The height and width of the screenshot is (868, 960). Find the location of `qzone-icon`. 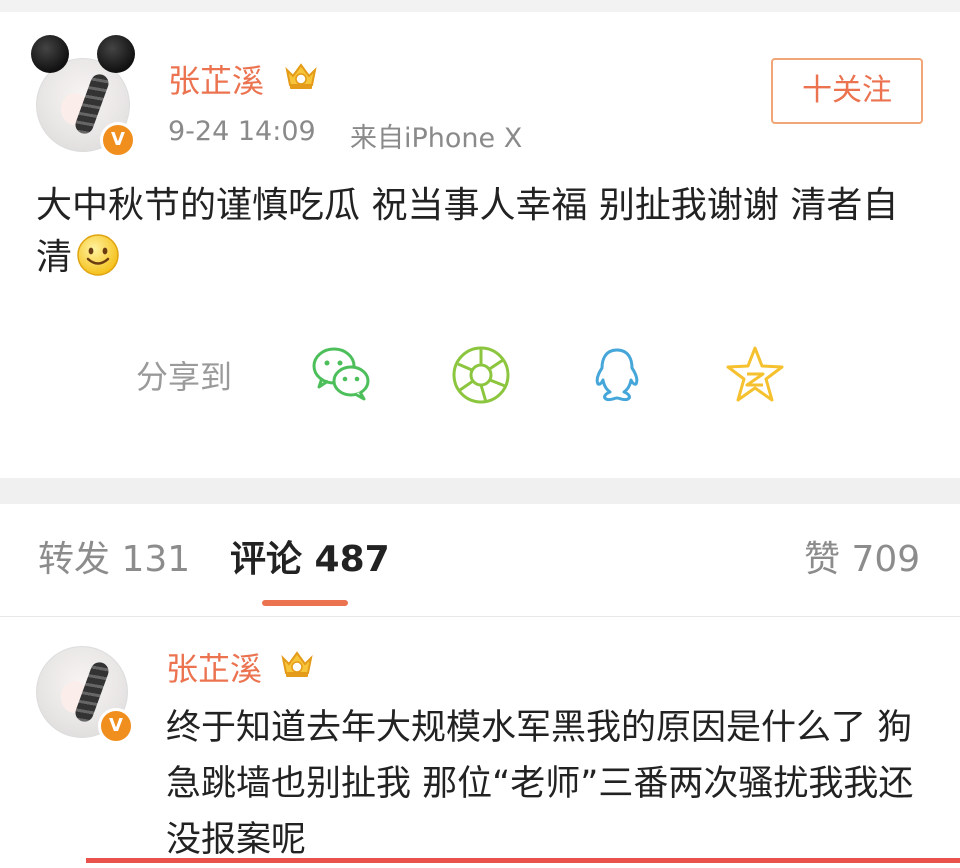

qzone-icon is located at coordinates (755, 375).